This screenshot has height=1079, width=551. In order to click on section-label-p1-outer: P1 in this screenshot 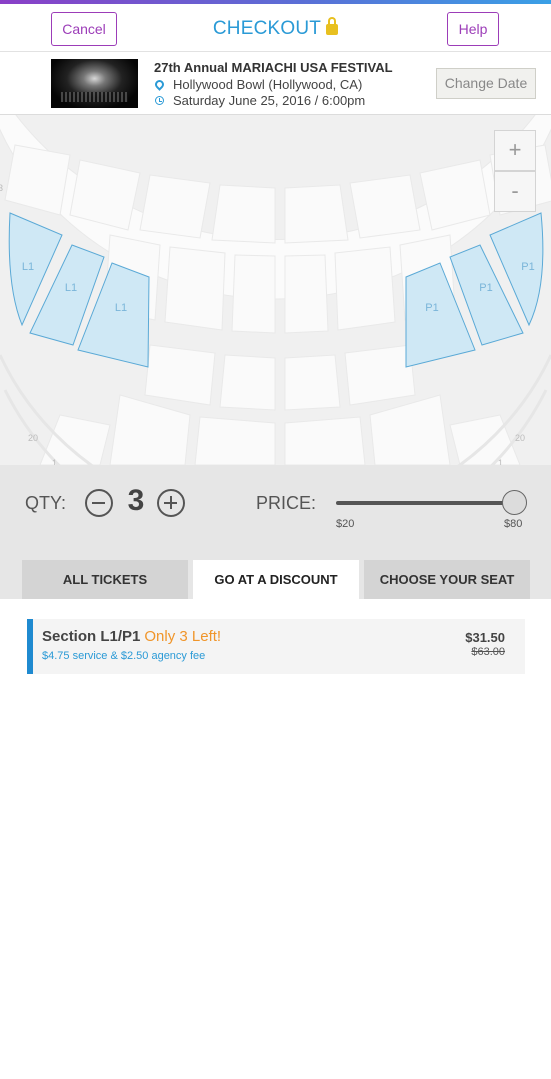, I will do `click(527, 267)`.